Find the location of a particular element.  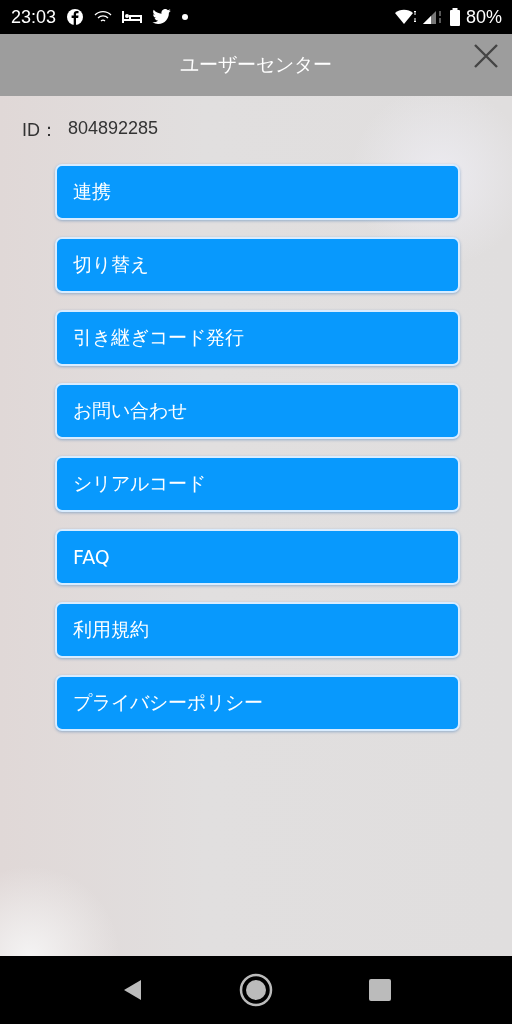

notification-dot-icon is located at coordinates (185, 17).